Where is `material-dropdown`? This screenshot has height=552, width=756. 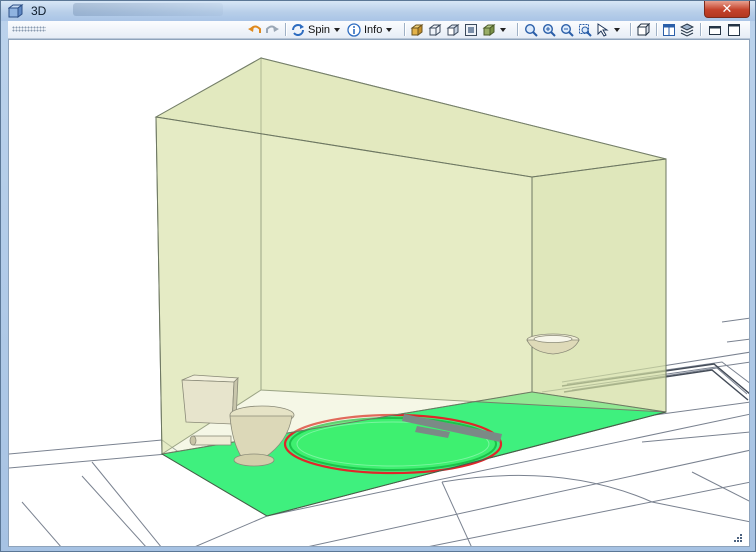 material-dropdown is located at coordinates (494, 29).